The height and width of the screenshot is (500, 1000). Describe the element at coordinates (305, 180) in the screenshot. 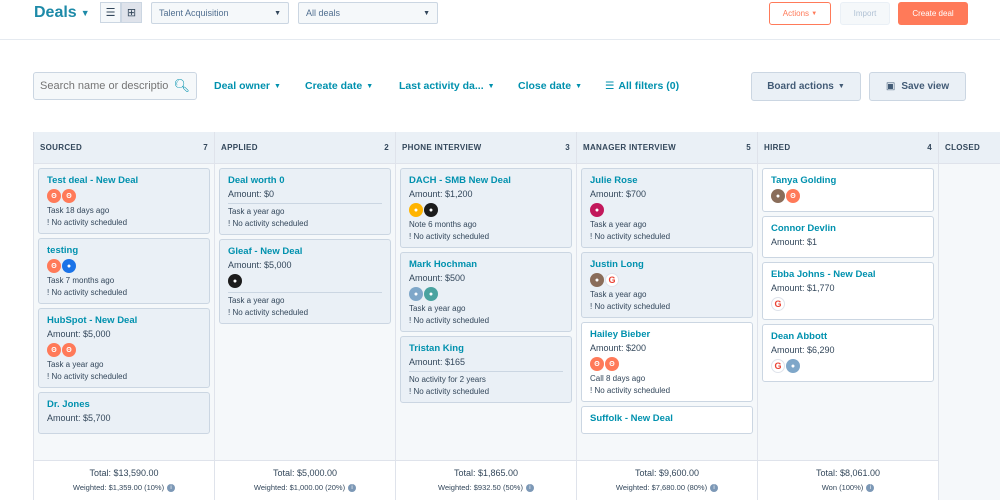

I see `deal-name-link: Deal worth 0` at that location.